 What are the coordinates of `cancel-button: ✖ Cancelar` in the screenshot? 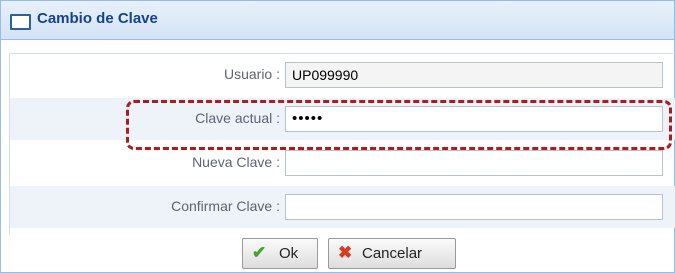 It's located at (392, 253).